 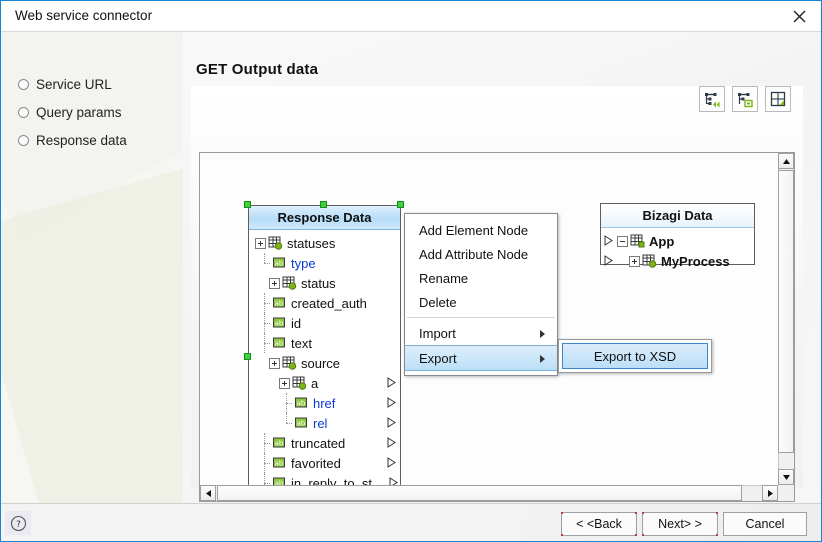 I want to click on tree-row: ab text, so click(x=324, y=343).